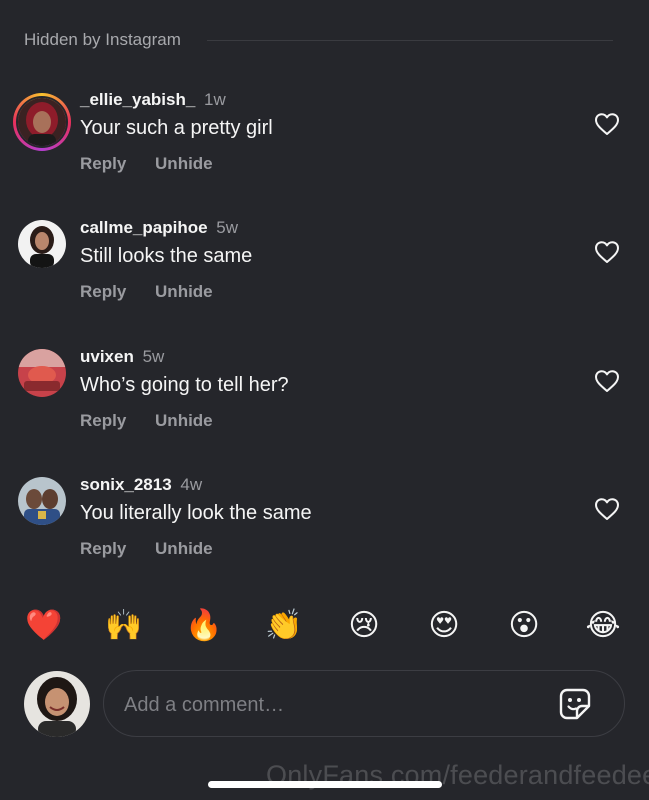 Image resolution: width=649 pixels, height=800 pixels. What do you see at coordinates (575, 704) in the screenshot?
I see `sticker-icon` at bounding box center [575, 704].